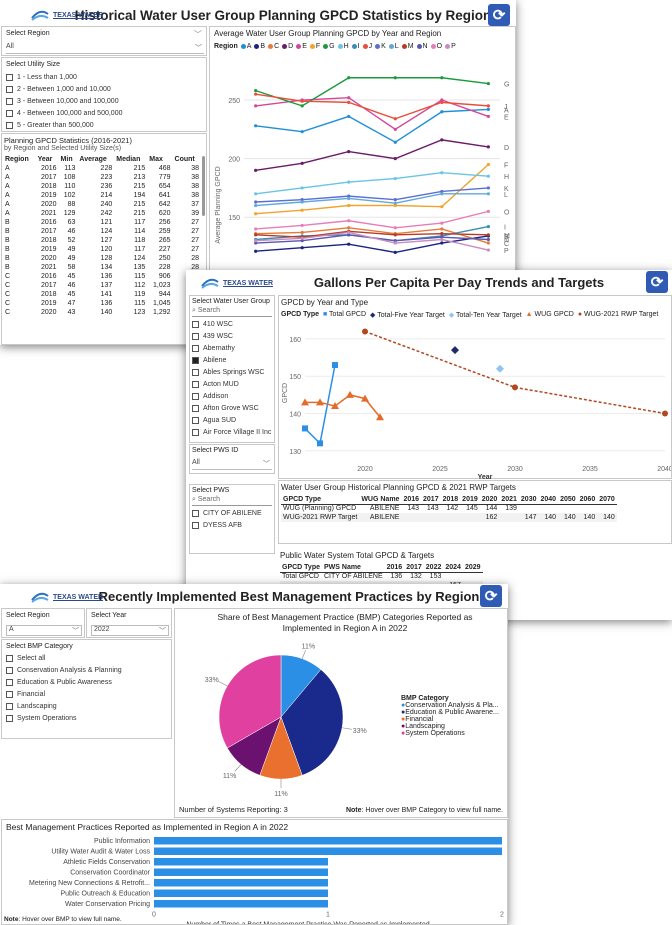  I want to click on column-header: Min, so click(68, 159).